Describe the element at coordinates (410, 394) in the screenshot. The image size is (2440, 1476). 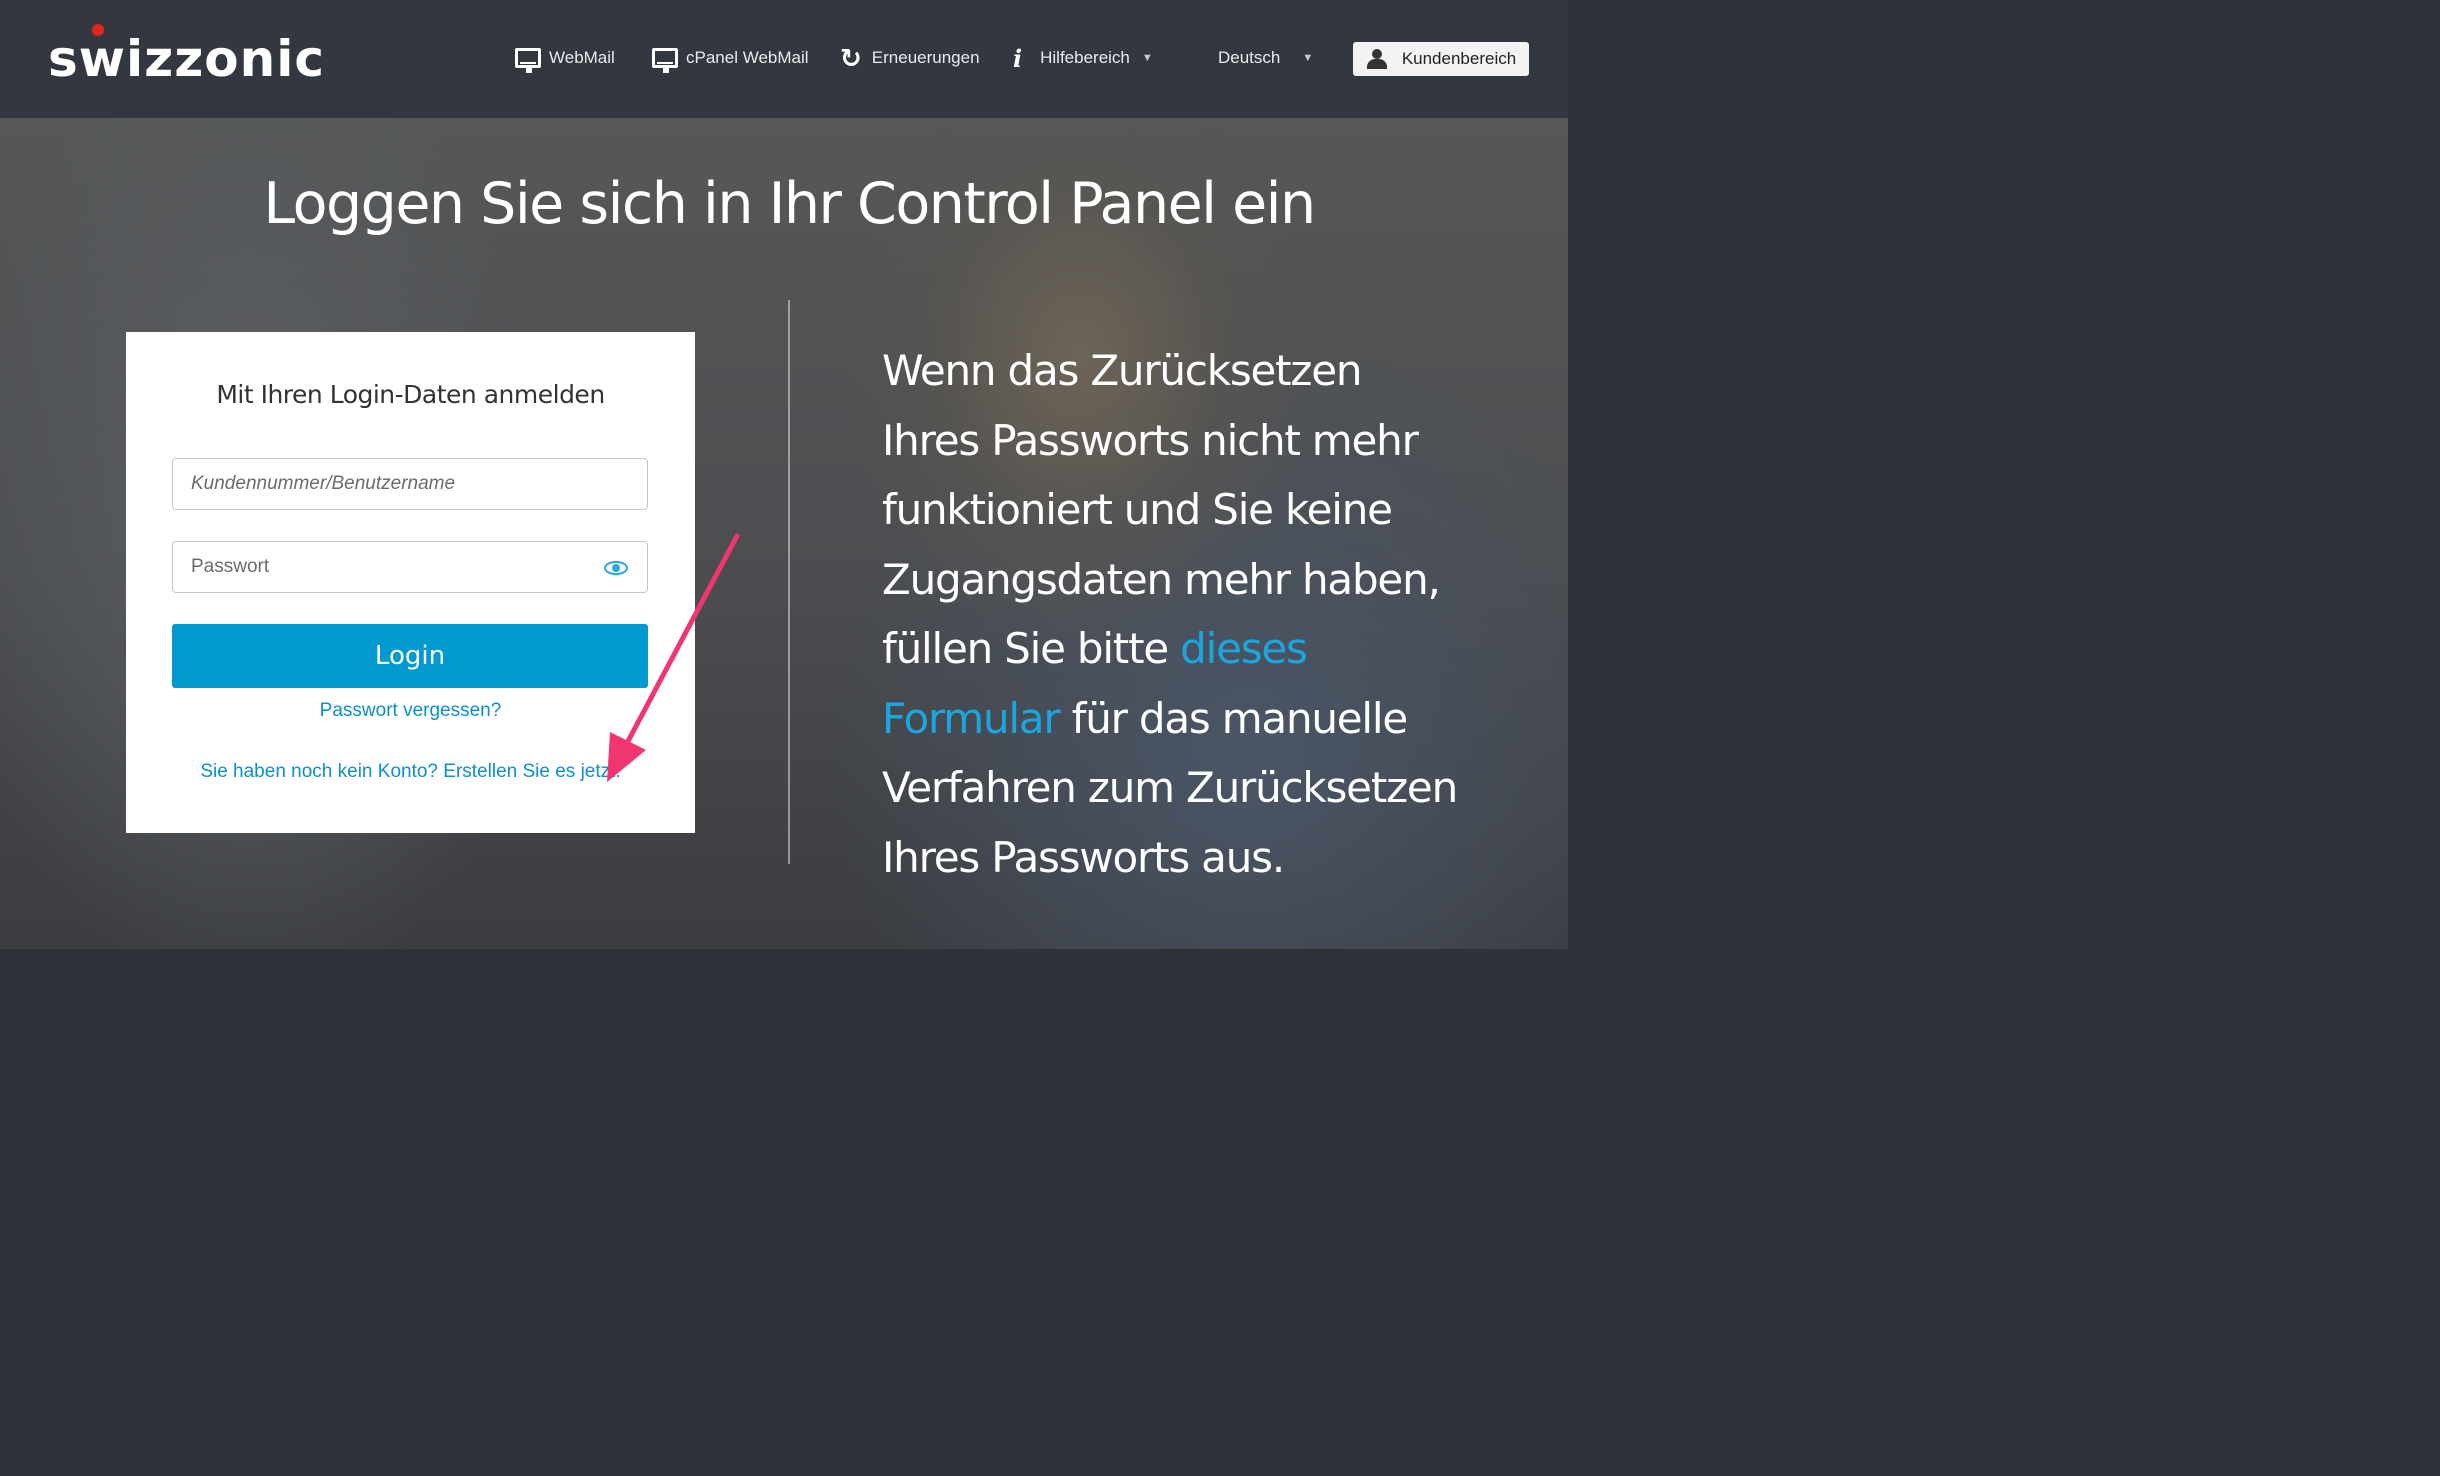
I see `login-card-title: Mit Ihren Login-Daten anmelden` at that location.